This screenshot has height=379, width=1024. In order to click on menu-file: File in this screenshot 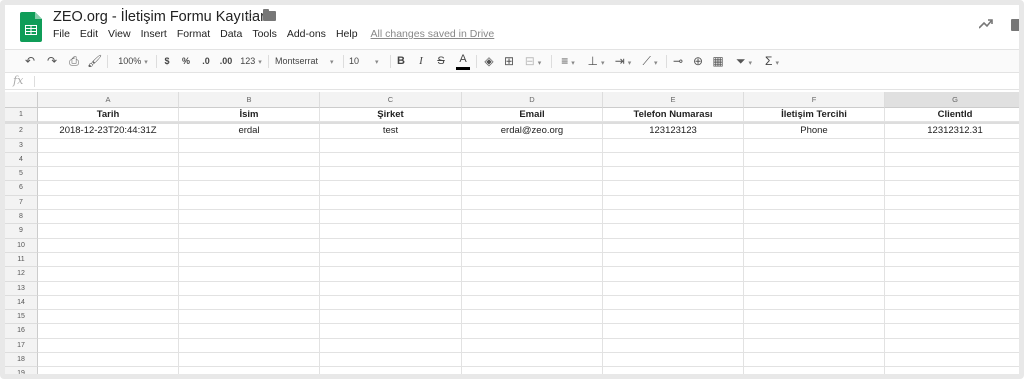, I will do `click(61, 34)`.